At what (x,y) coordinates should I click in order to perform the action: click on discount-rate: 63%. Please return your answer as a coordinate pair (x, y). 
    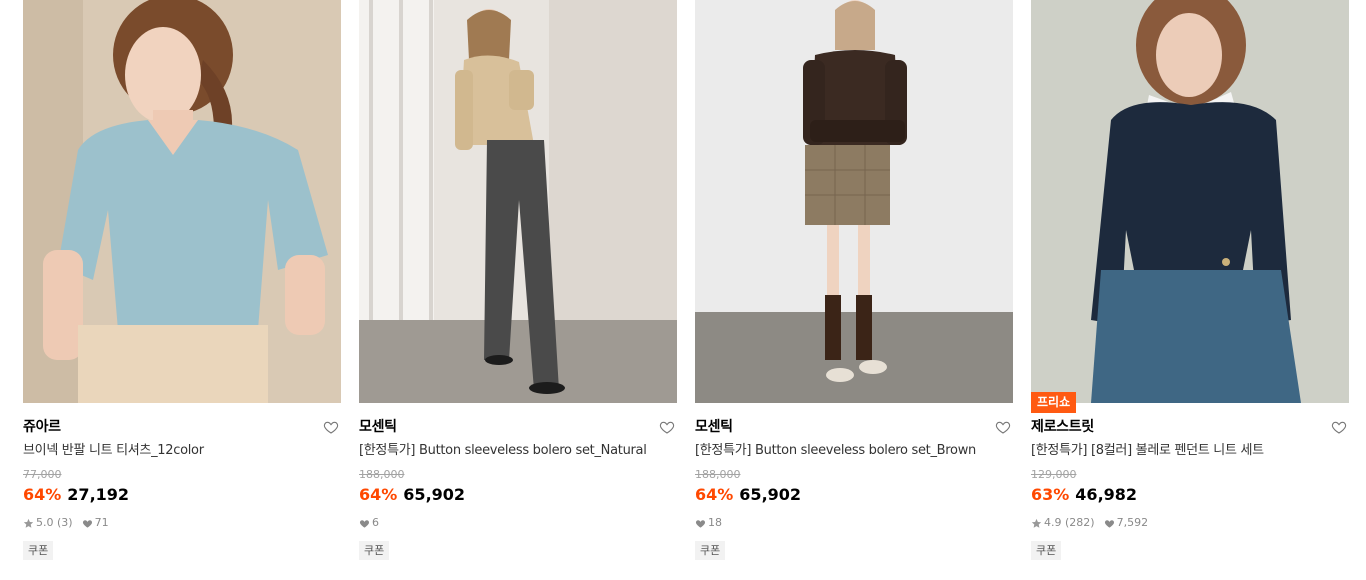
    Looking at the image, I should click on (1050, 494).